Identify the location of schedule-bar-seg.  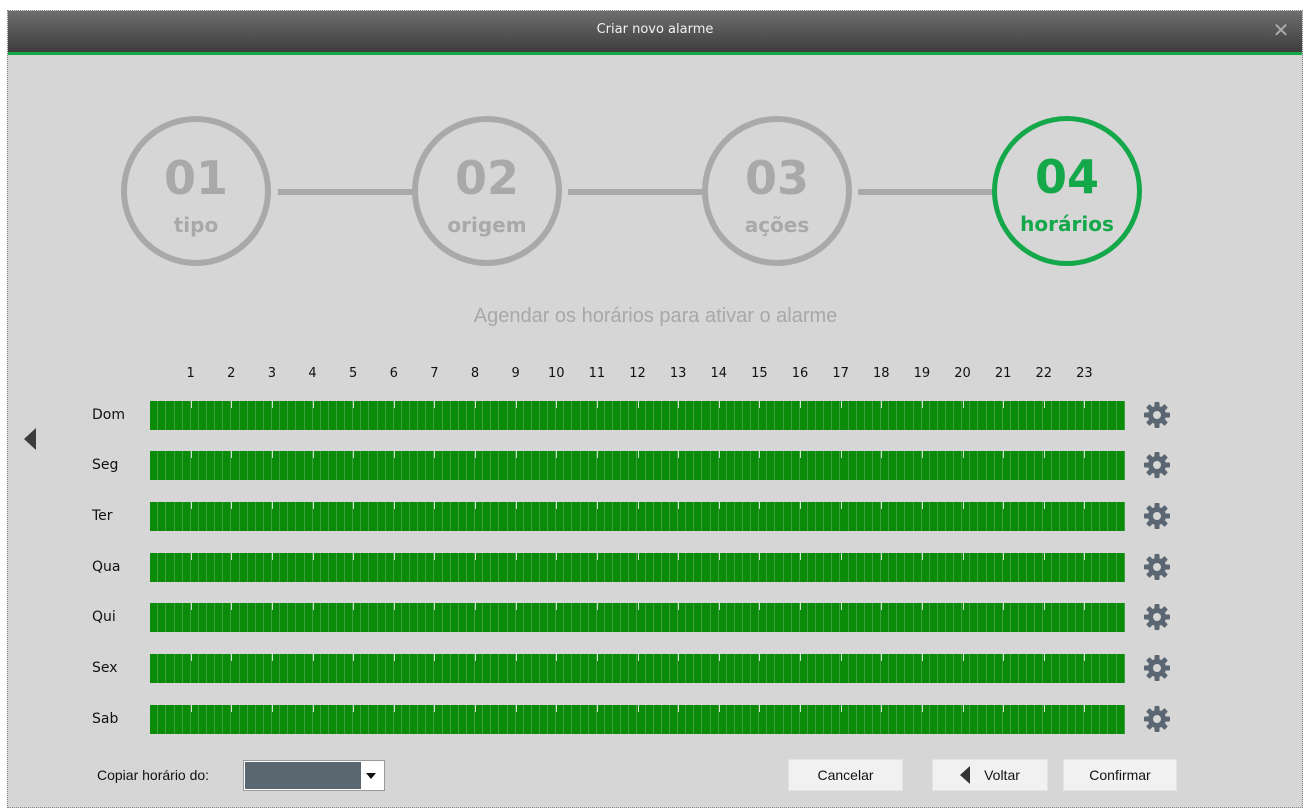
(637, 465).